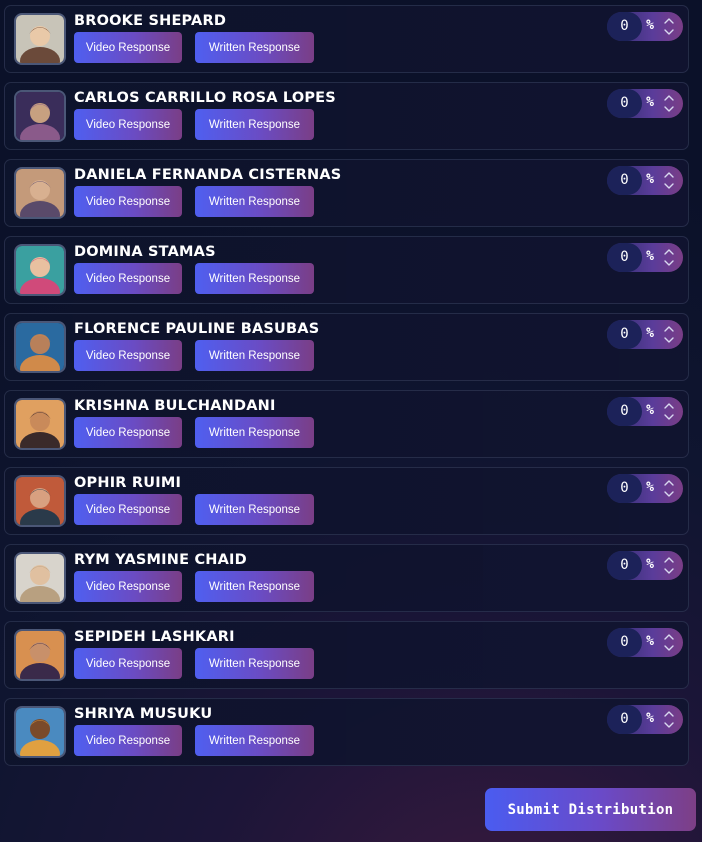 The image size is (702, 842). I want to click on participant-name: DOMINA STAMAS, so click(145, 252).